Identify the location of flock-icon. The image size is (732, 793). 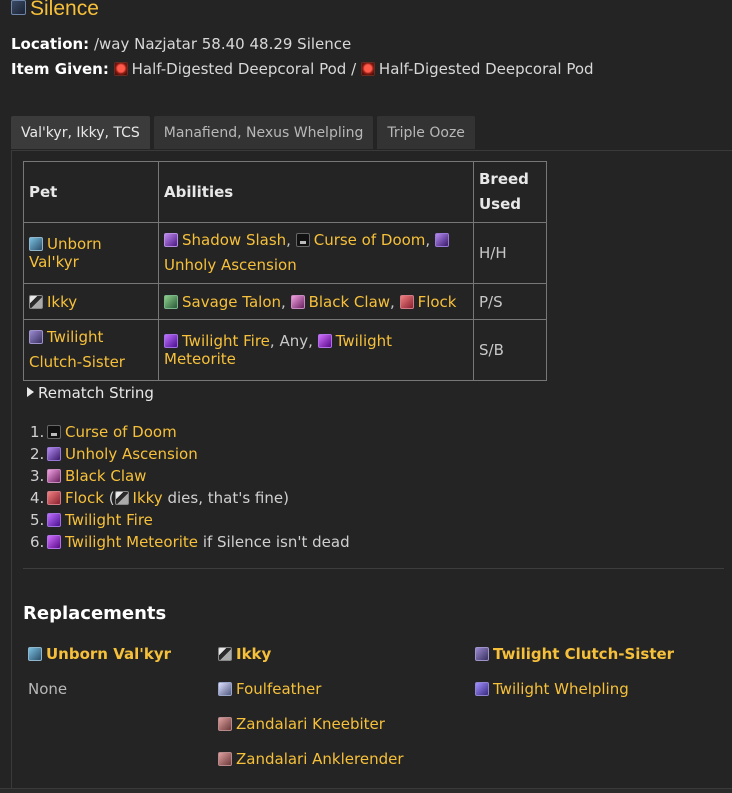
(406, 301).